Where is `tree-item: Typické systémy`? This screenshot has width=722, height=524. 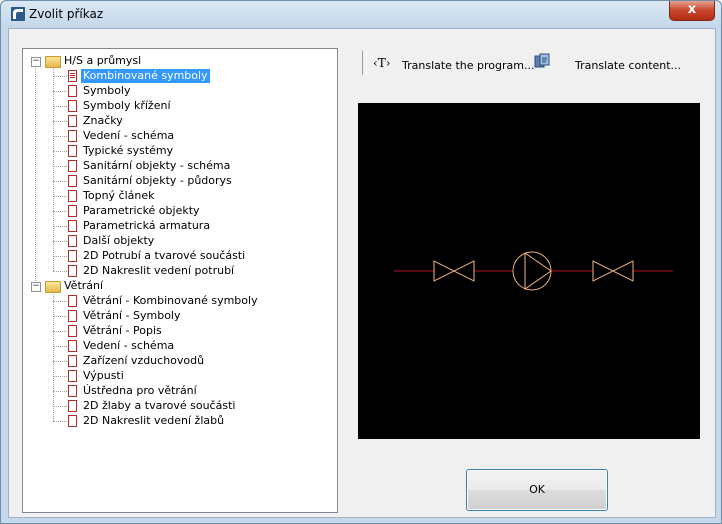 tree-item: Typické systémy is located at coordinates (178, 151).